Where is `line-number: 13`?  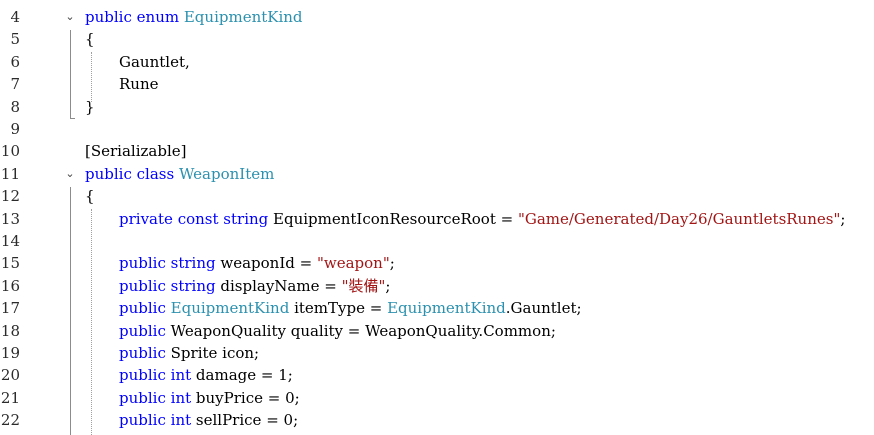 line-number: 13 is located at coordinates (10, 218).